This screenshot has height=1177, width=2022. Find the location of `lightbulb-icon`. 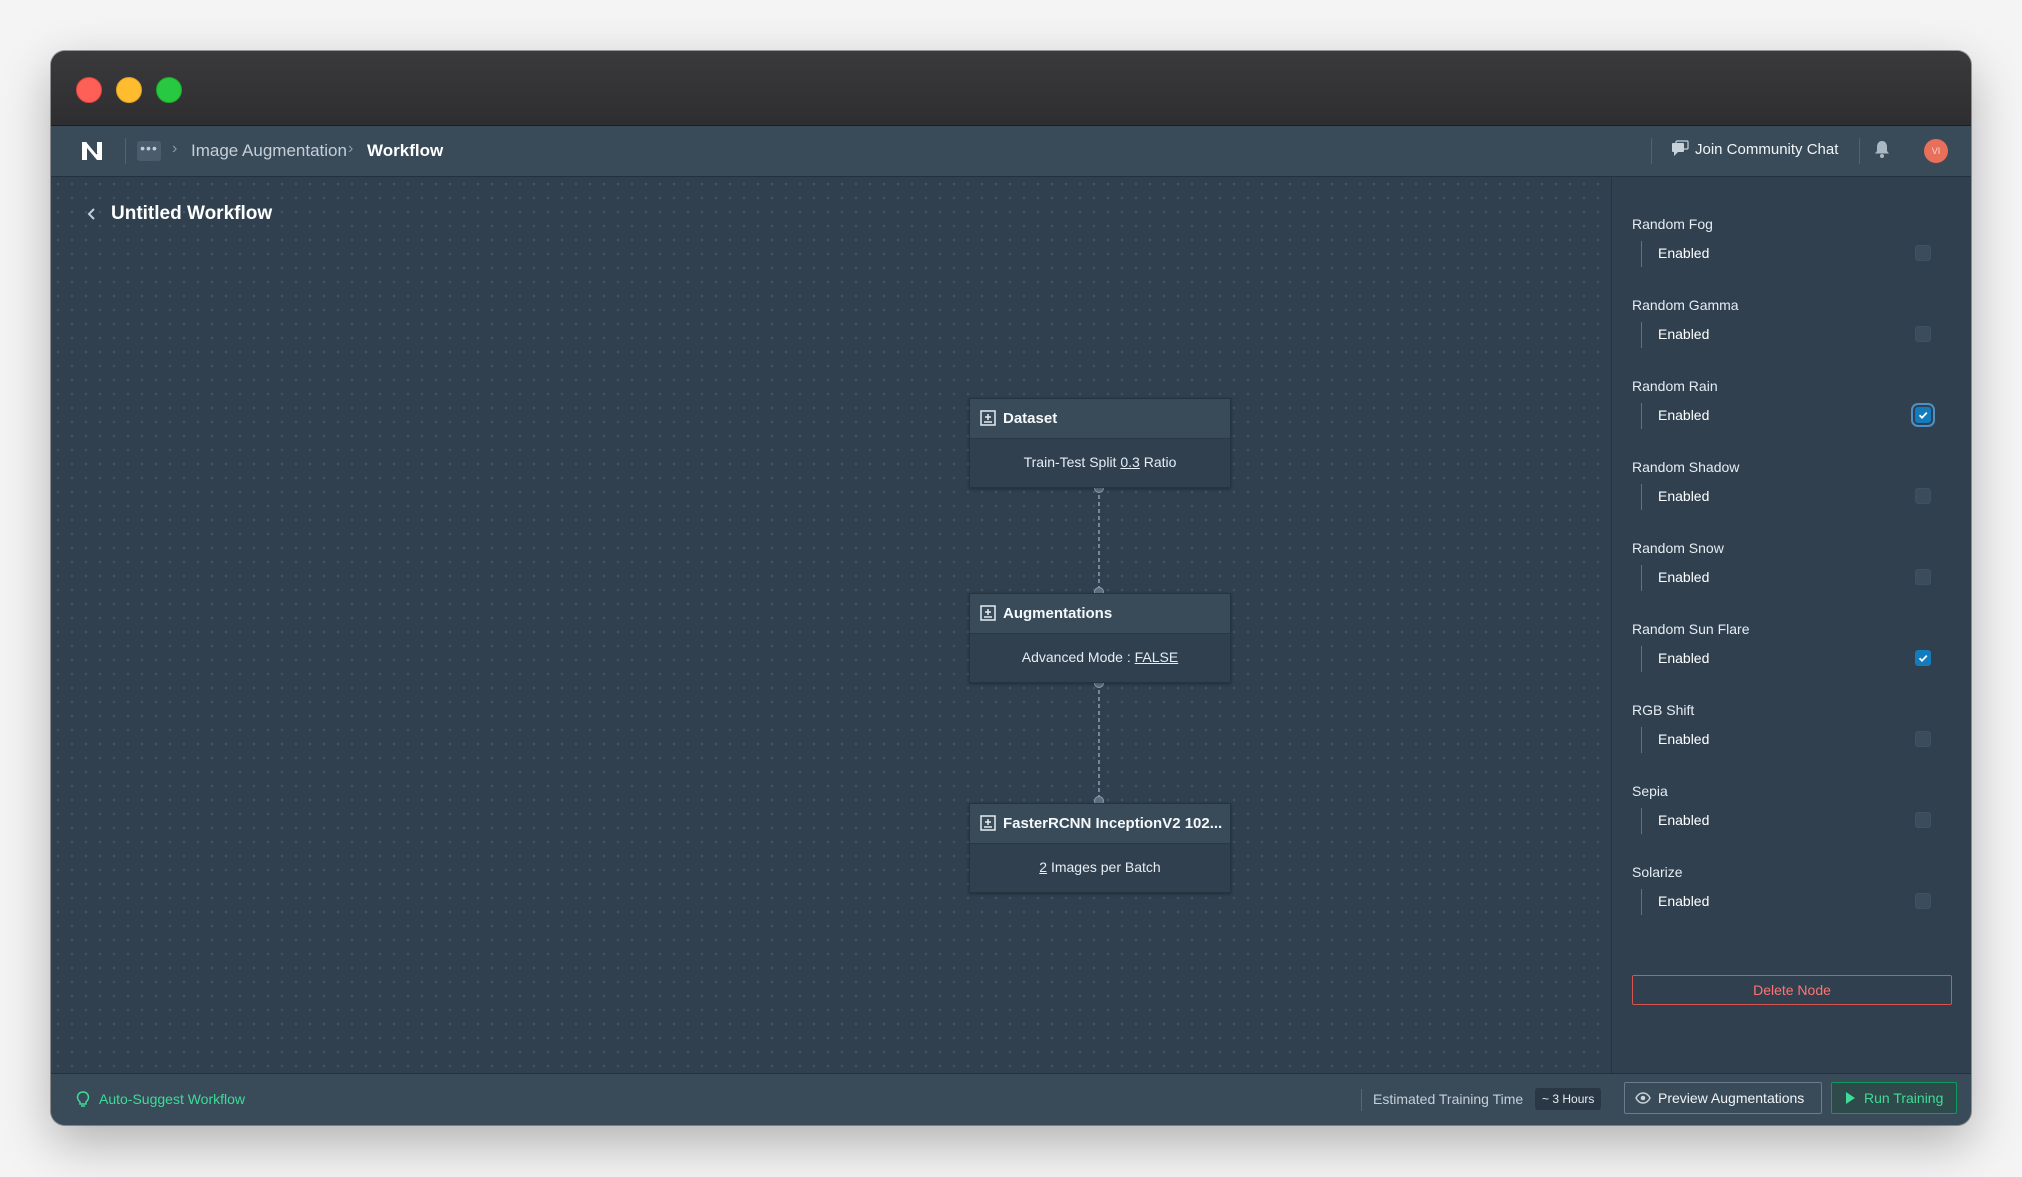

lightbulb-icon is located at coordinates (83, 1099).